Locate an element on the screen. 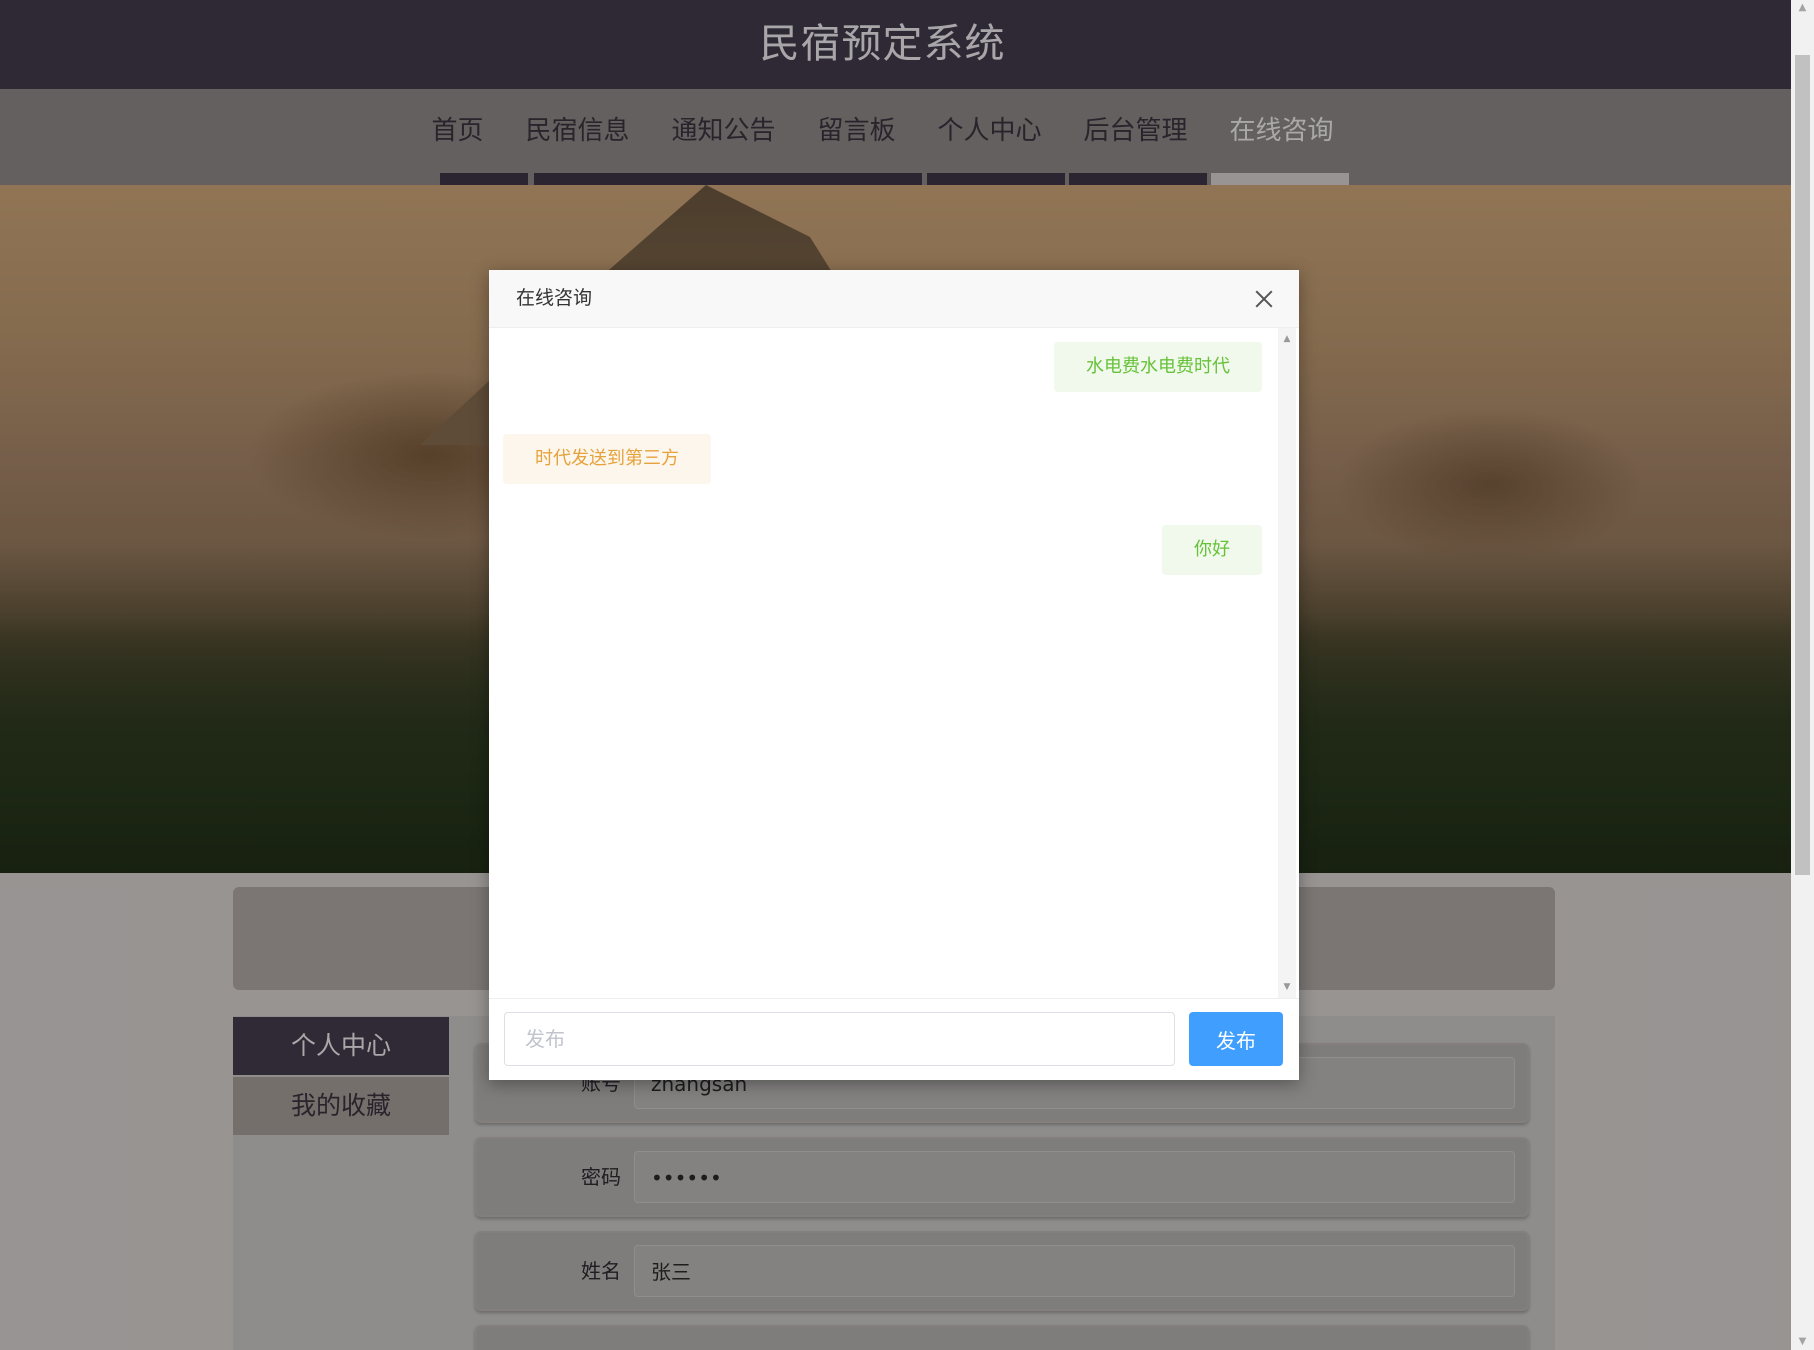 The width and height of the screenshot is (1814, 1350). chat-scroll-up-icon: ▲ is located at coordinates (1287, 339).